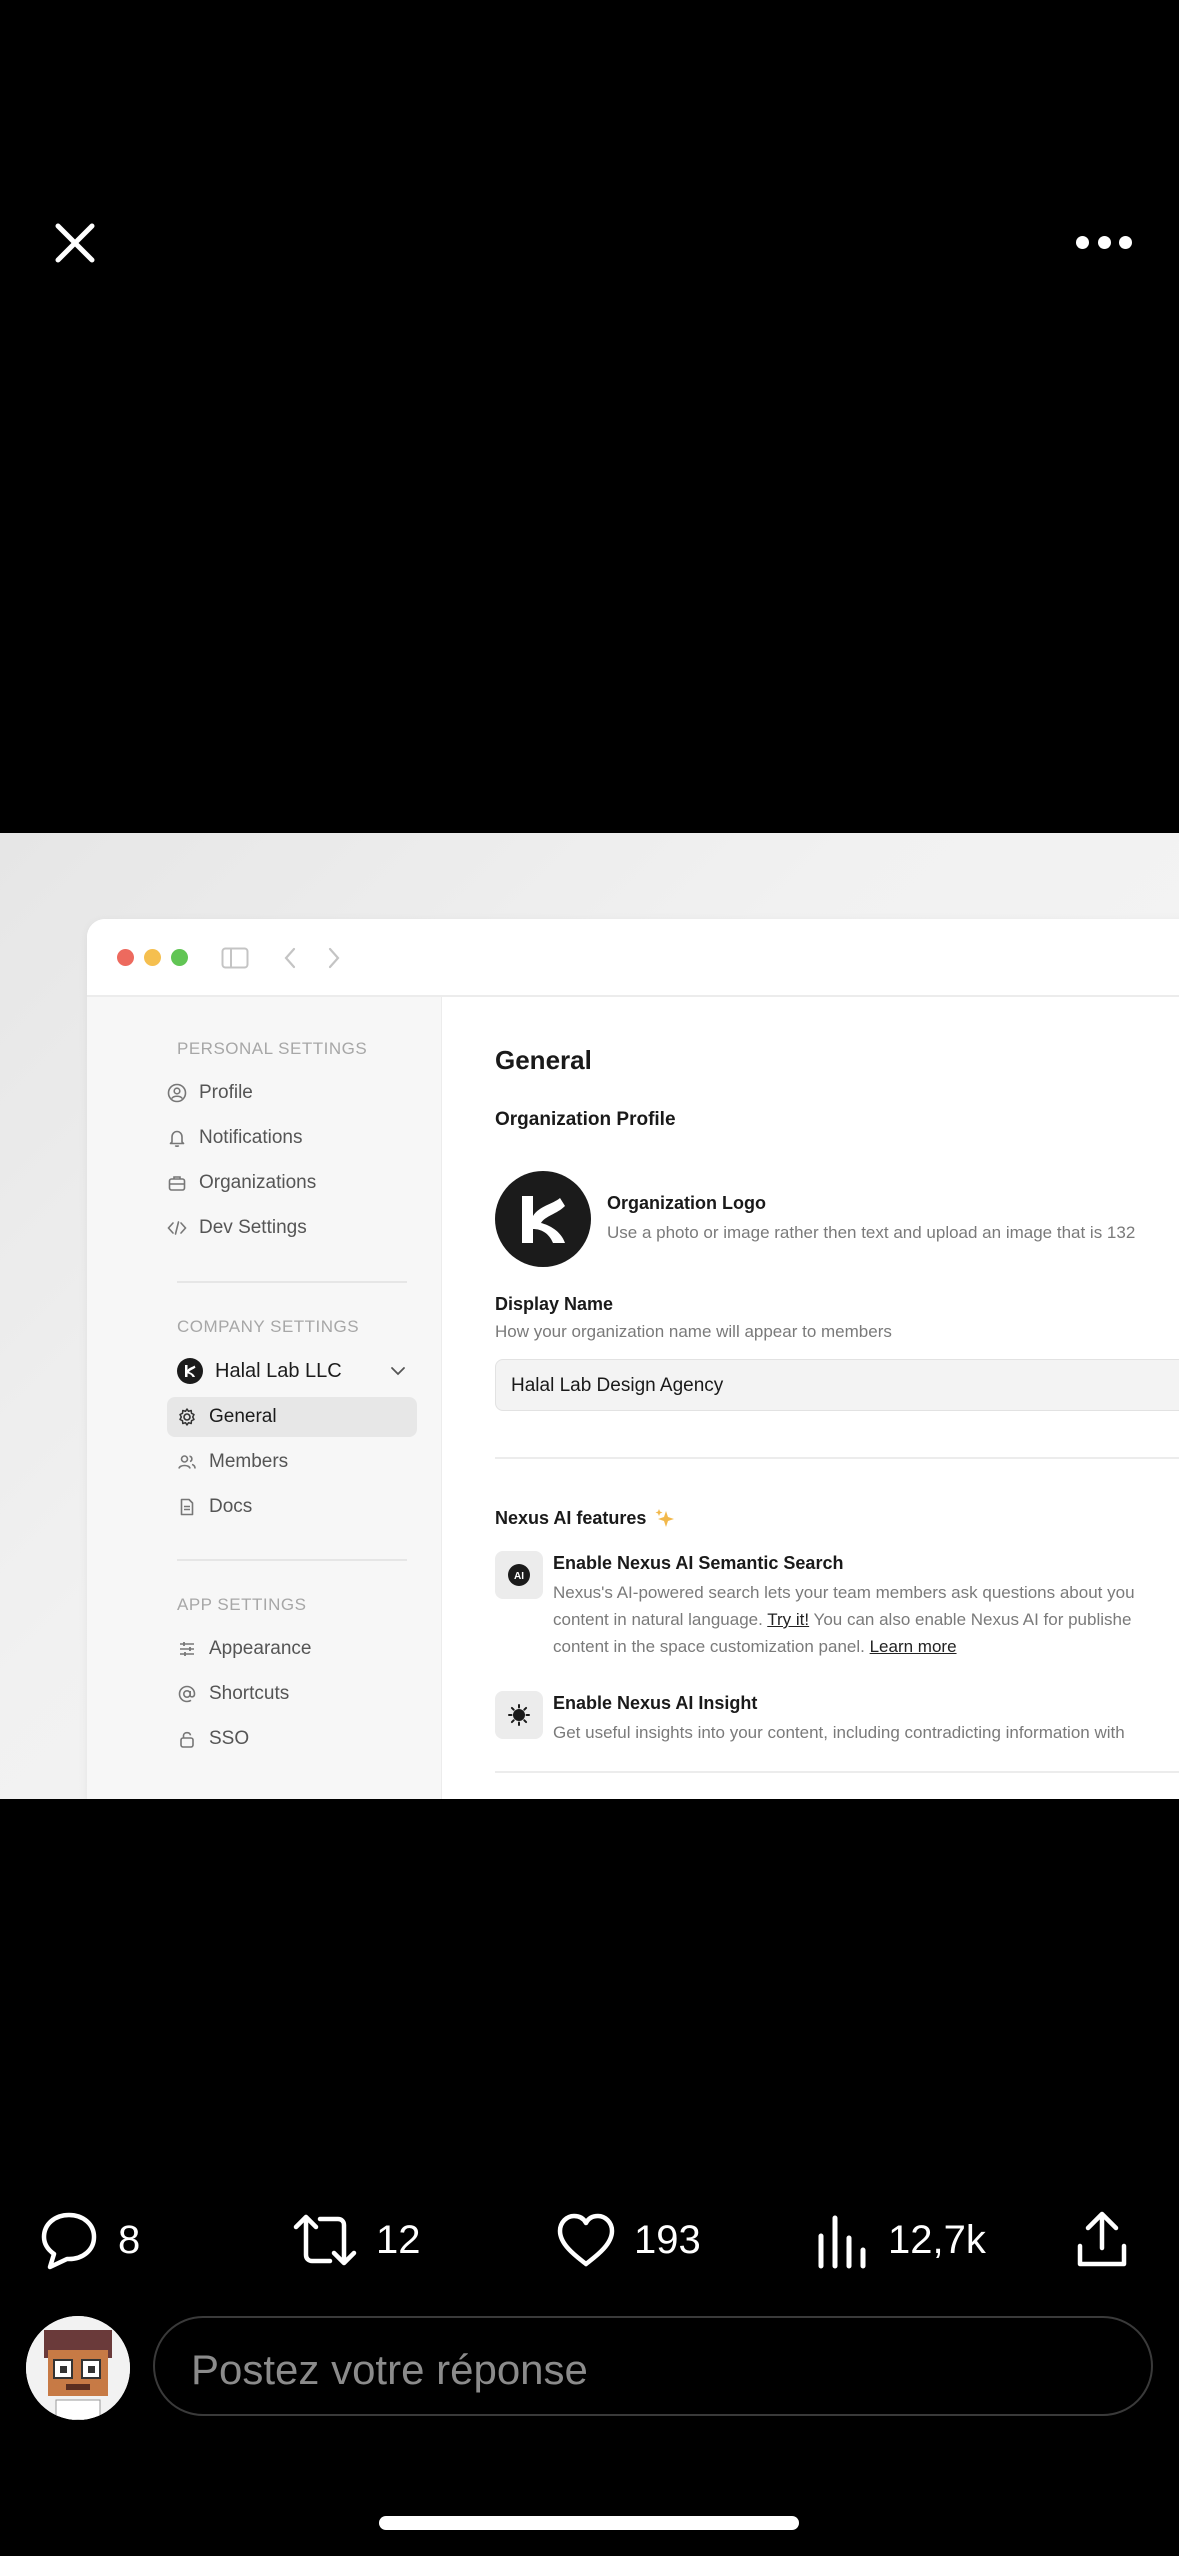 The image size is (1179, 2556). I want to click on avatar-icon, so click(78, 2368).